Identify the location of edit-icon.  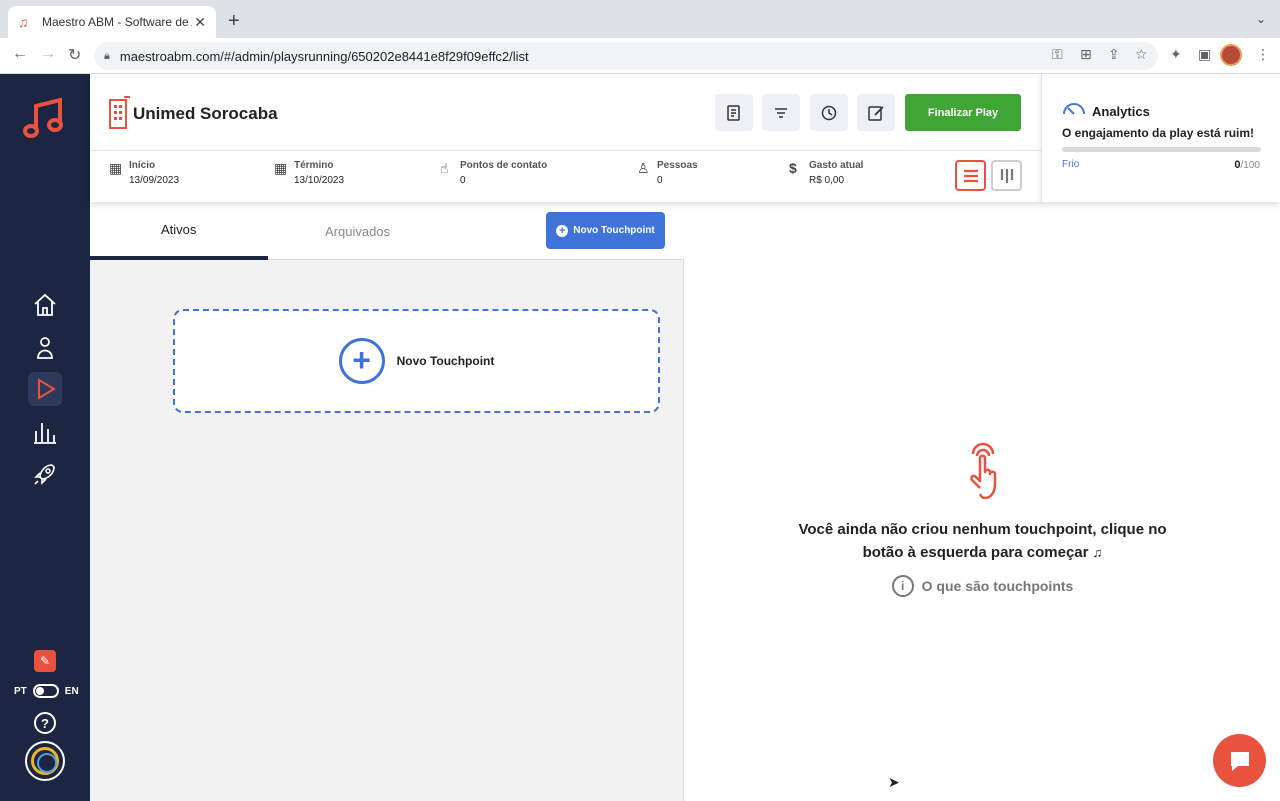
(876, 113).